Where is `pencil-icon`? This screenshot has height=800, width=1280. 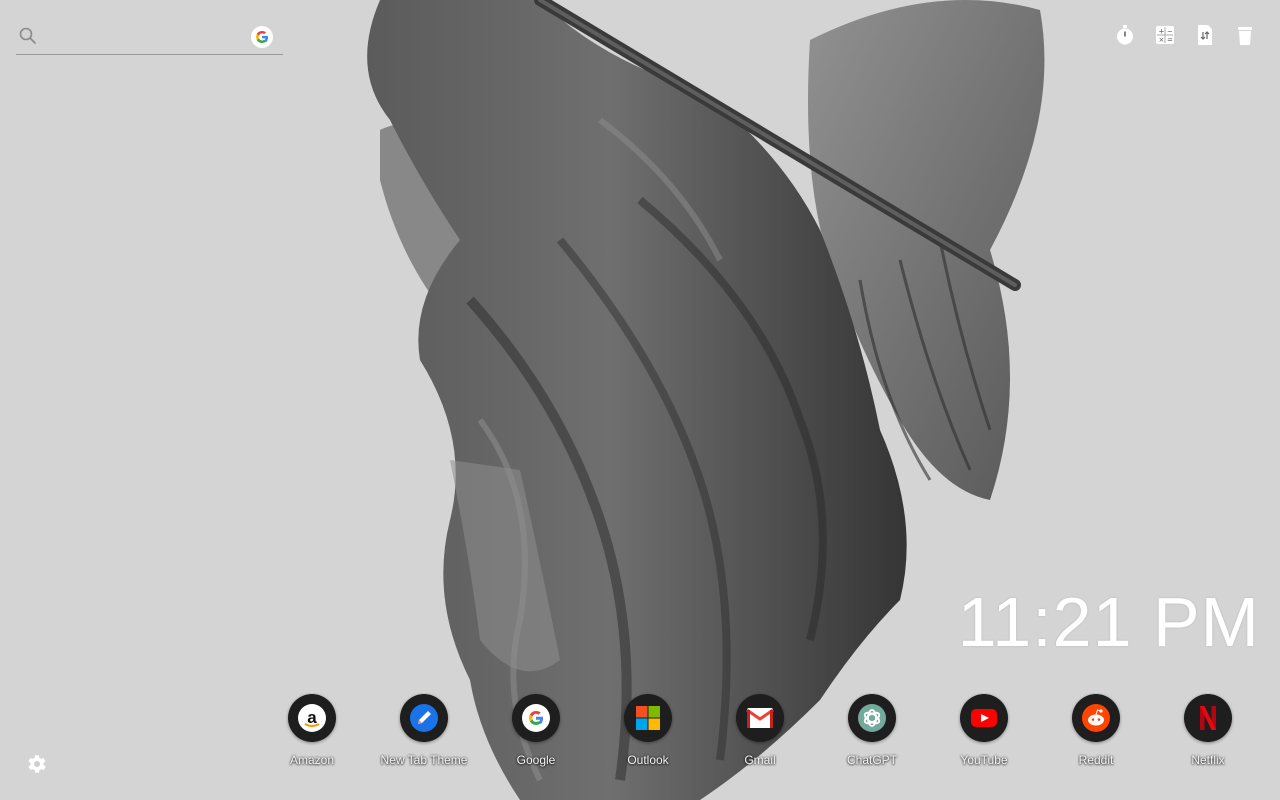 pencil-icon is located at coordinates (424, 718).